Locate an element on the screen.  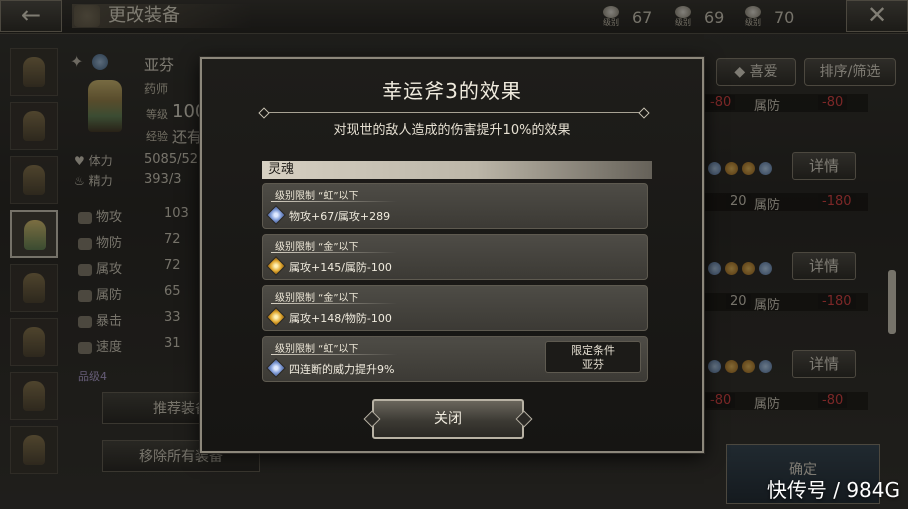
condition-box: 限定条件 亚芬 is located at coordinates (593, 357).